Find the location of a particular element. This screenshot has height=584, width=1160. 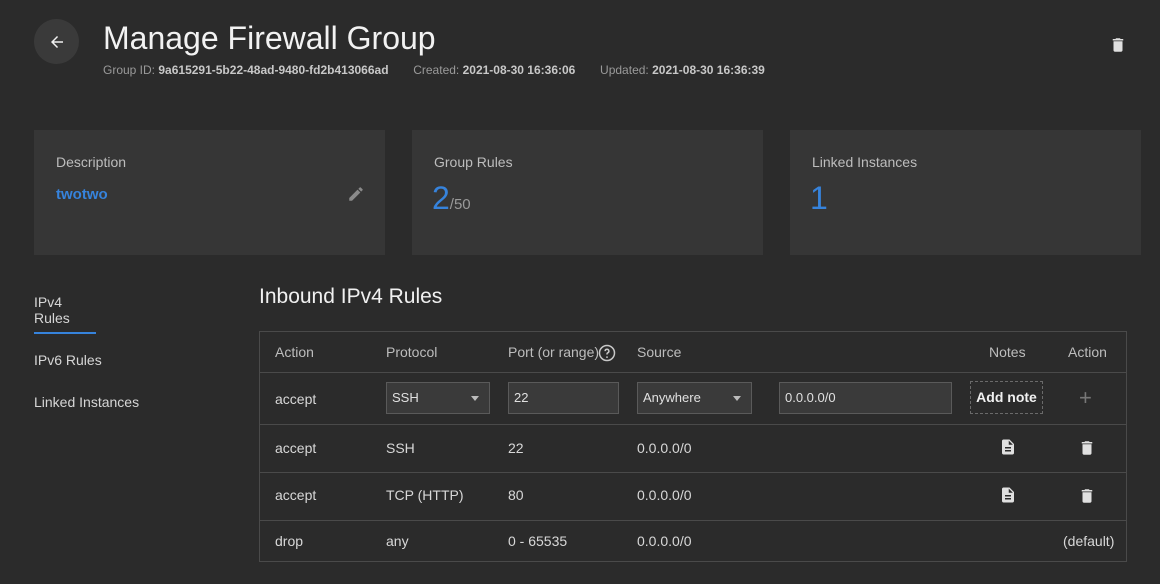

table-row: accept TCP (HTTP) 80 0.0.0.0/0 is located at coordinates (693, 497).